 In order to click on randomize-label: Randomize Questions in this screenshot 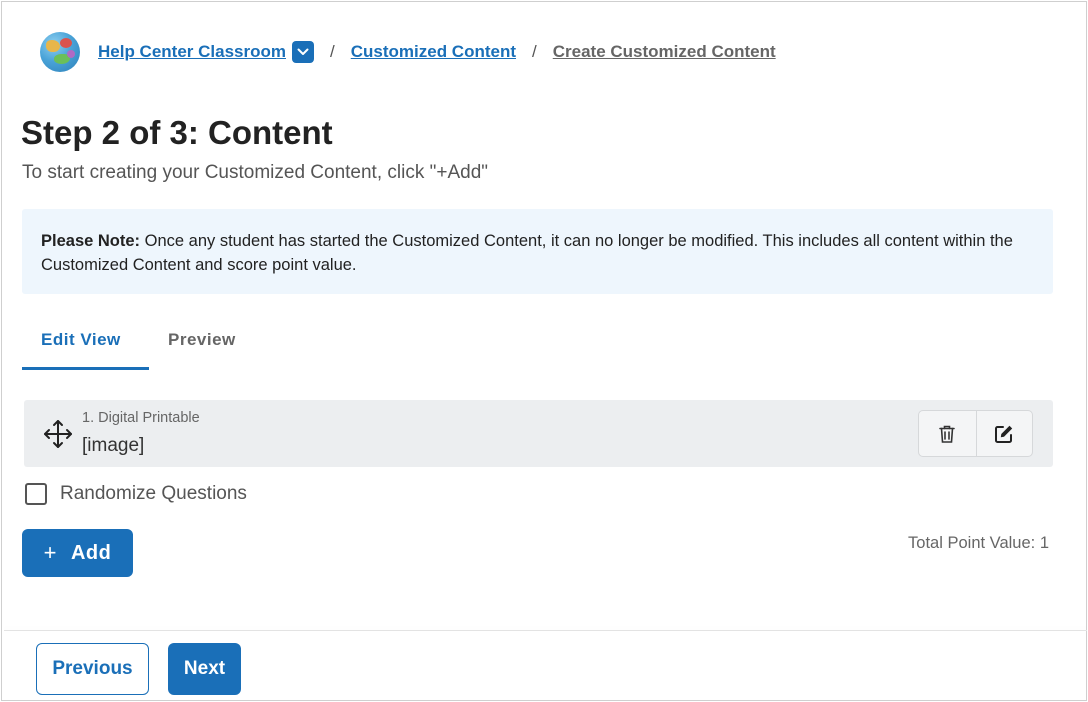, I will do `click(153, 493)`.